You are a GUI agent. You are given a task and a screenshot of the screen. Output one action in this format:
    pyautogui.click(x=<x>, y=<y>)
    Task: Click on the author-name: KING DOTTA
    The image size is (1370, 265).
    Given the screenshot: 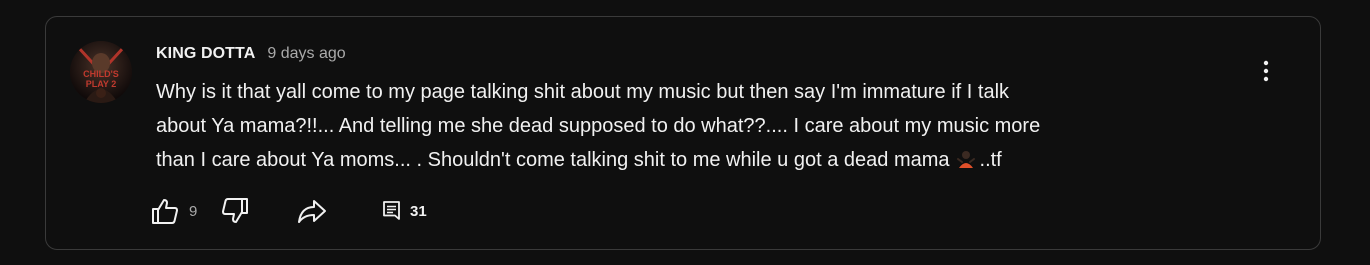 What is the action you would take?
    pyautogui.click(x=205, y=54)
    